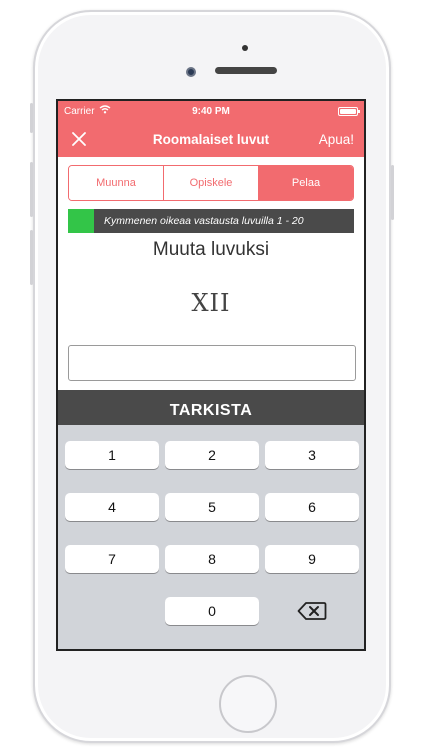 The width and height of the screenshot is (422, 750). I want to click on answer-input, so click(212, 363).